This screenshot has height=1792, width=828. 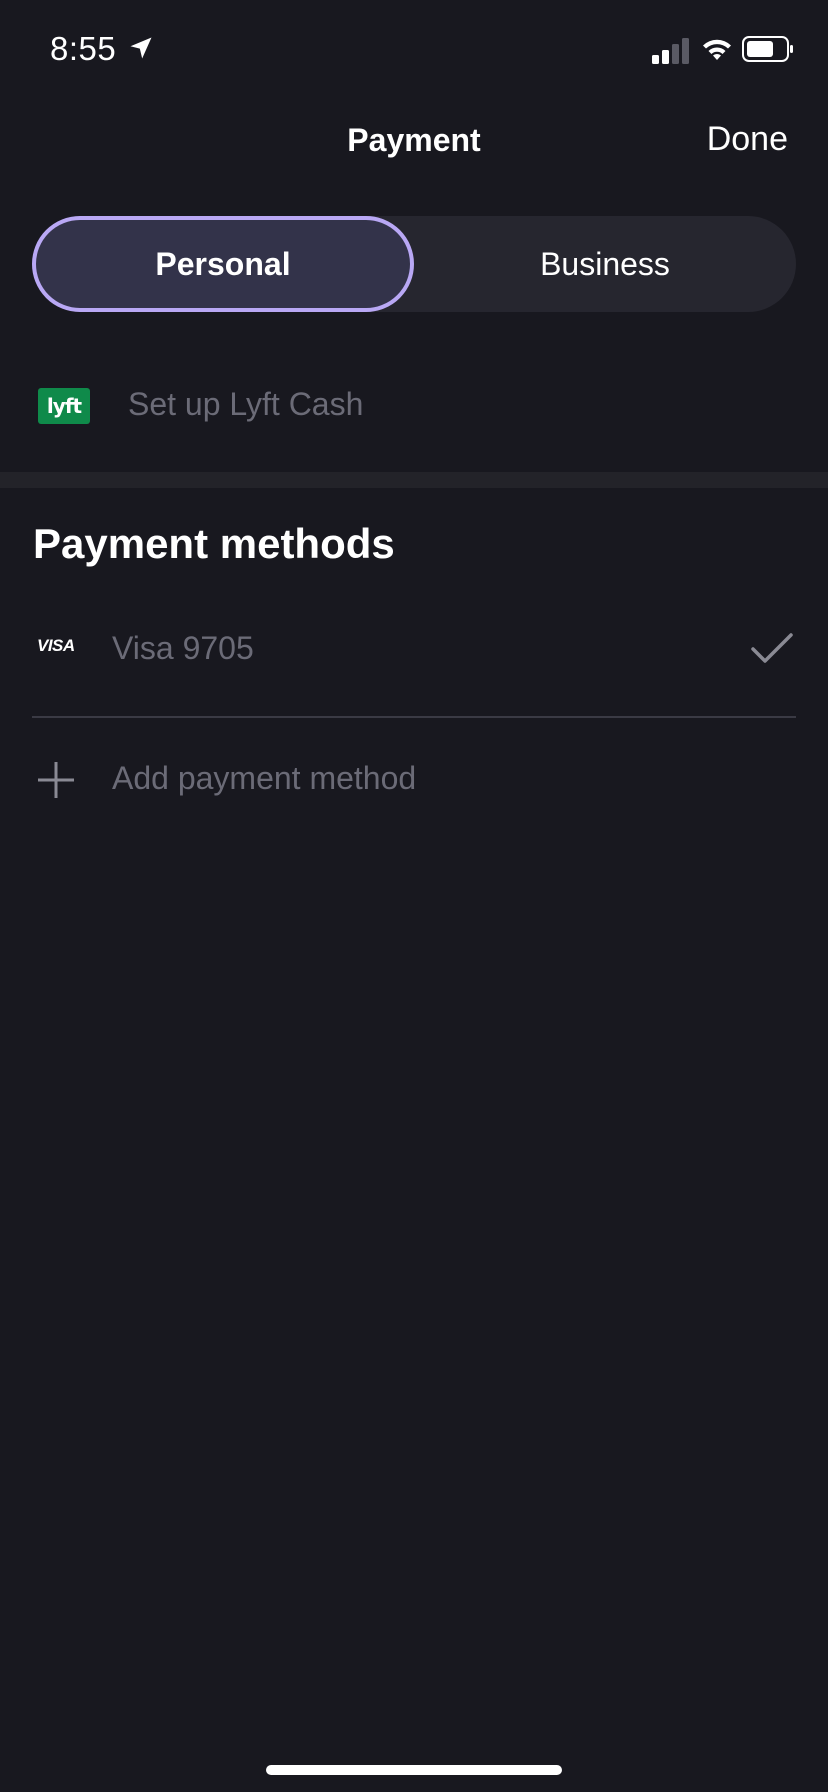 I want to click on plus-icon, so click(x=56, y=780).